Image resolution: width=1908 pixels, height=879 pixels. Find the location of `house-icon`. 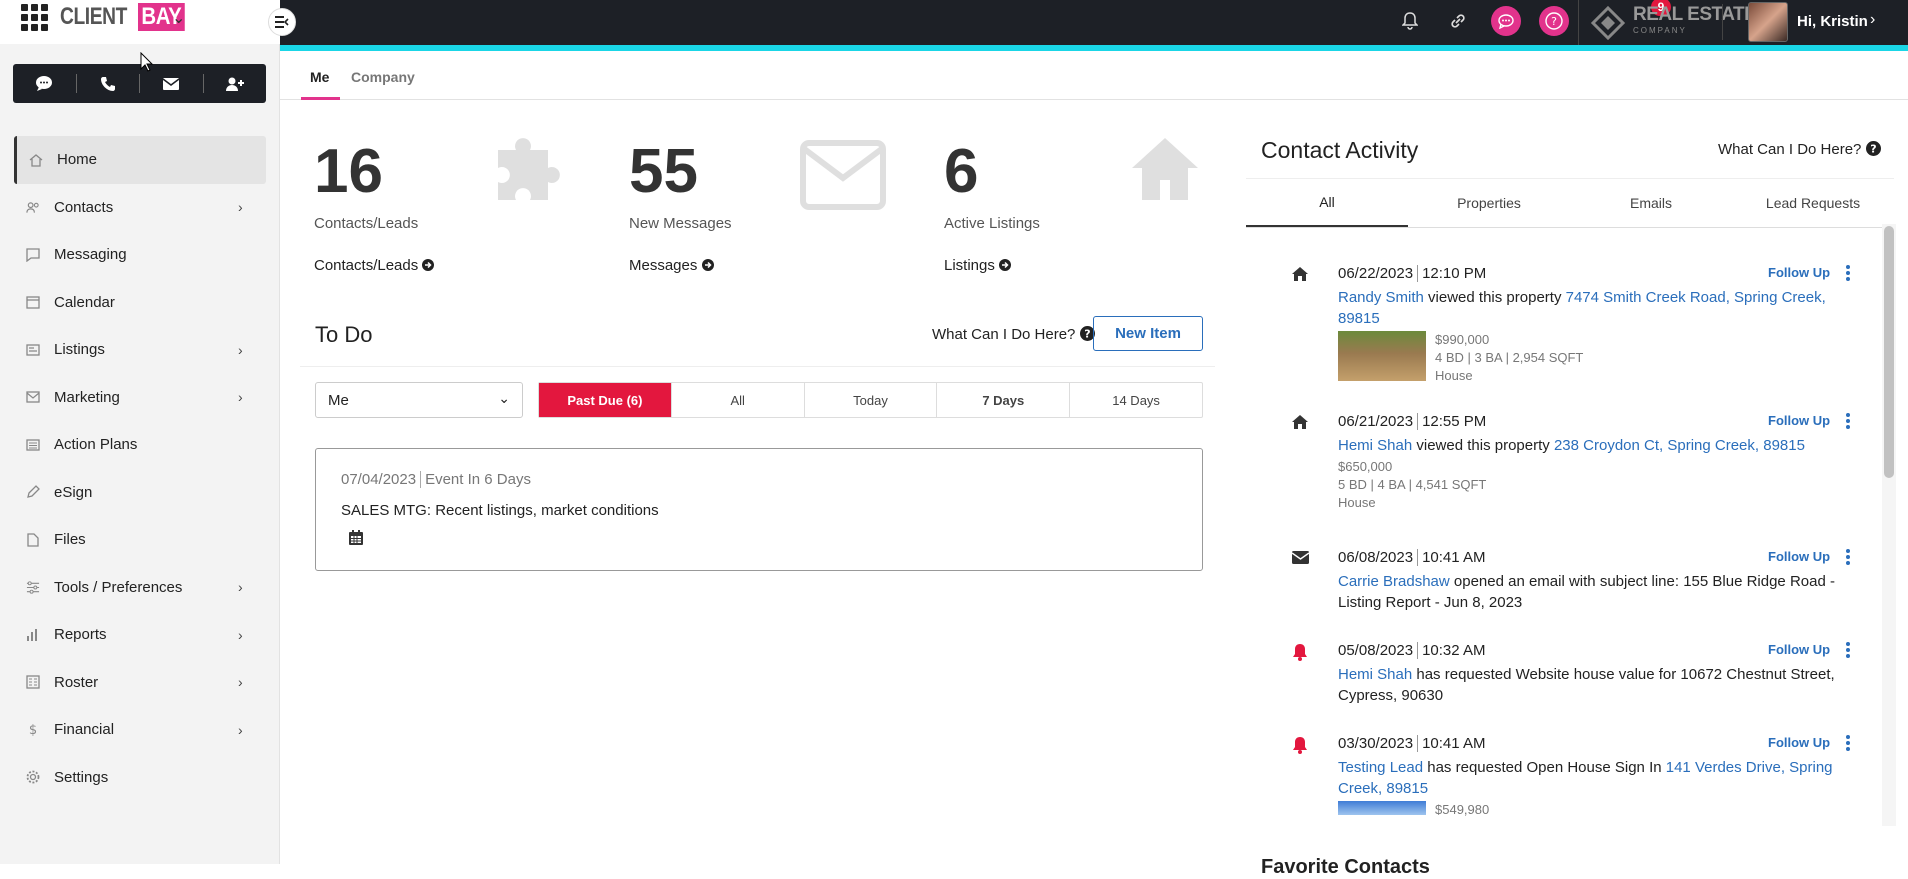

house-icon is located at coordinates (1165, 171).